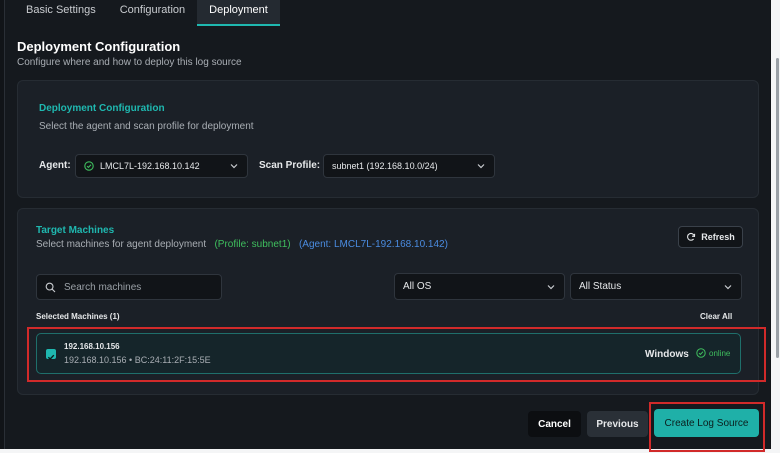  Describe the element at coordinates (716, 316) in the screenshot. I see `clear-all-button: Clear All` at that location.